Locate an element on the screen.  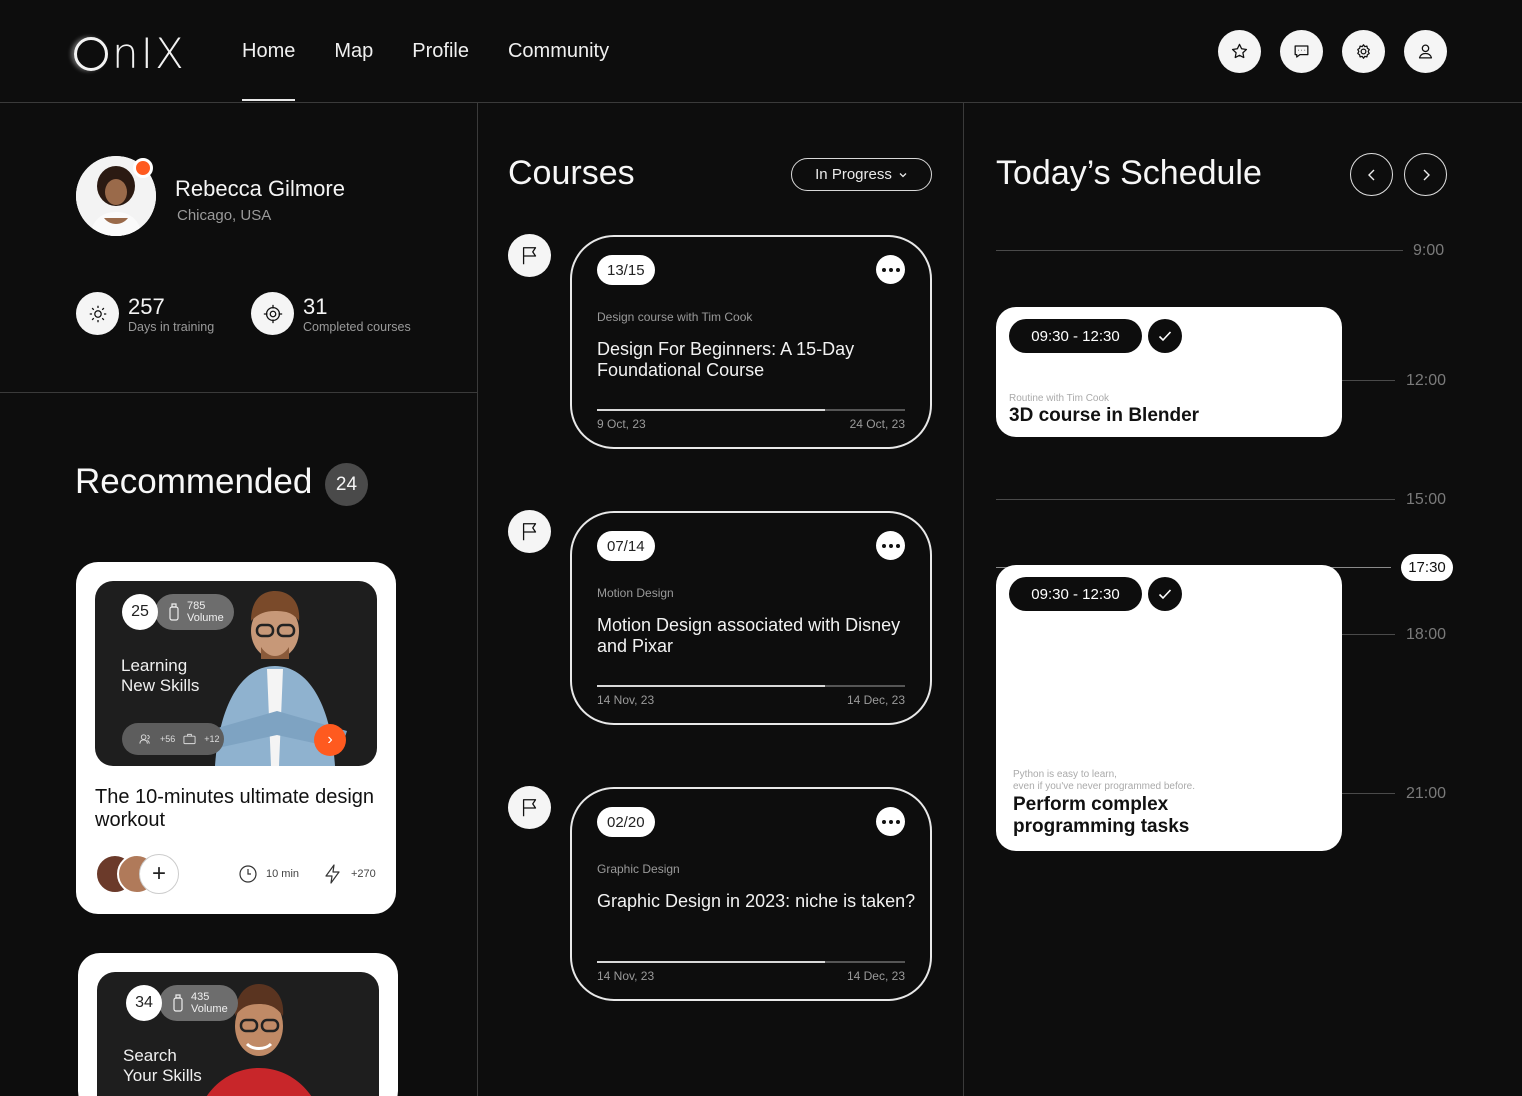
event-time-range: 09:30 - 12:30 is located at coordinates (1075, 594).